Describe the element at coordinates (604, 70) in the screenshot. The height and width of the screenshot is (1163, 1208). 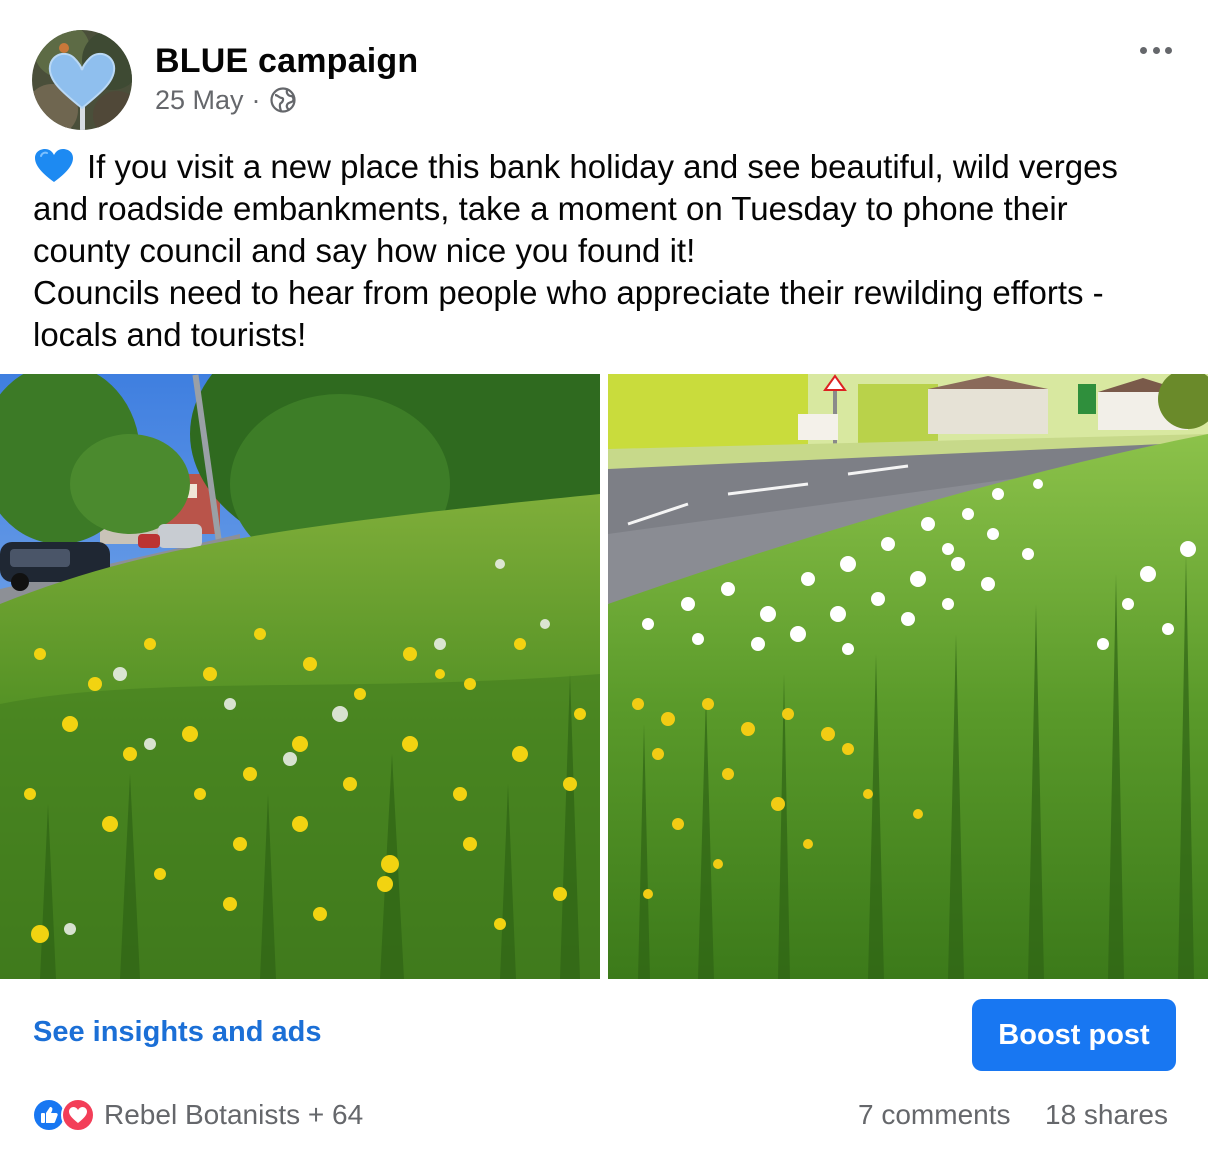
I see `post-header: BLUE campaign 25 May ·` at that location.